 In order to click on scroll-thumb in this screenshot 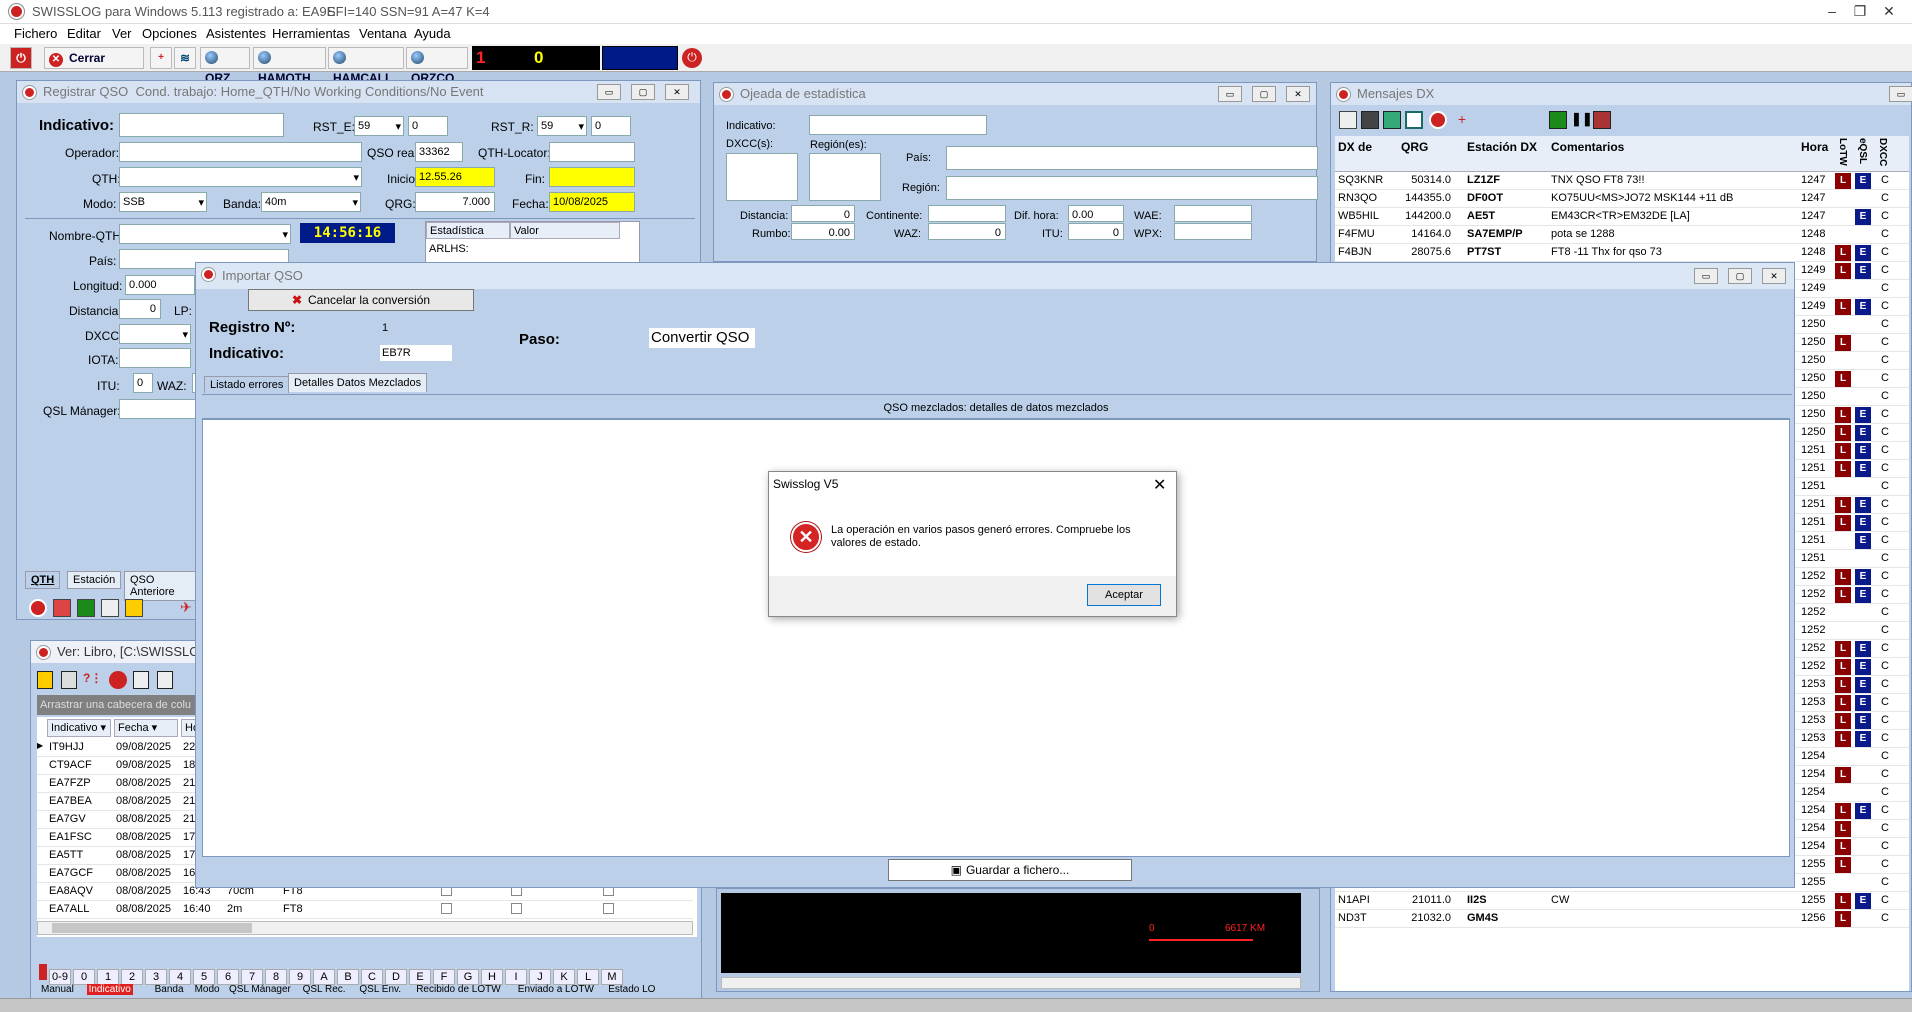, I will do `click(152, 928)`.